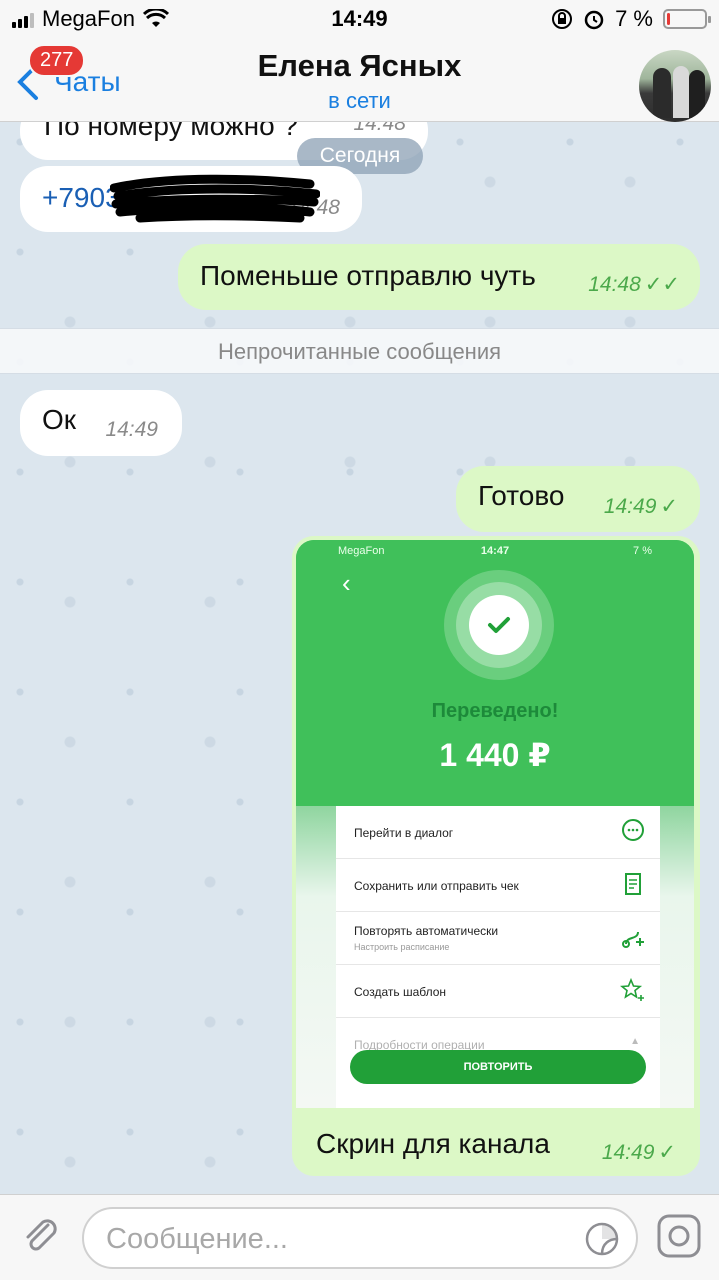 Image resolution: width=719 pixels, height=1280 pixels. What do you see at coordinates (368, 275) in the screenshot?
I see `message-text: Поменьше отправлю чуть` at bounding box center [368, 275].